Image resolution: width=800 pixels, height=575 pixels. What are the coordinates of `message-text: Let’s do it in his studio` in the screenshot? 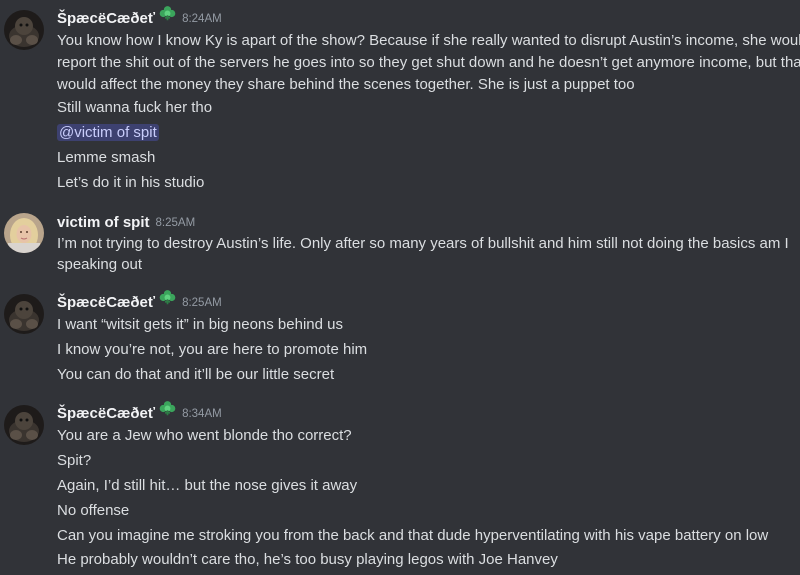 It's located at (131, 182).